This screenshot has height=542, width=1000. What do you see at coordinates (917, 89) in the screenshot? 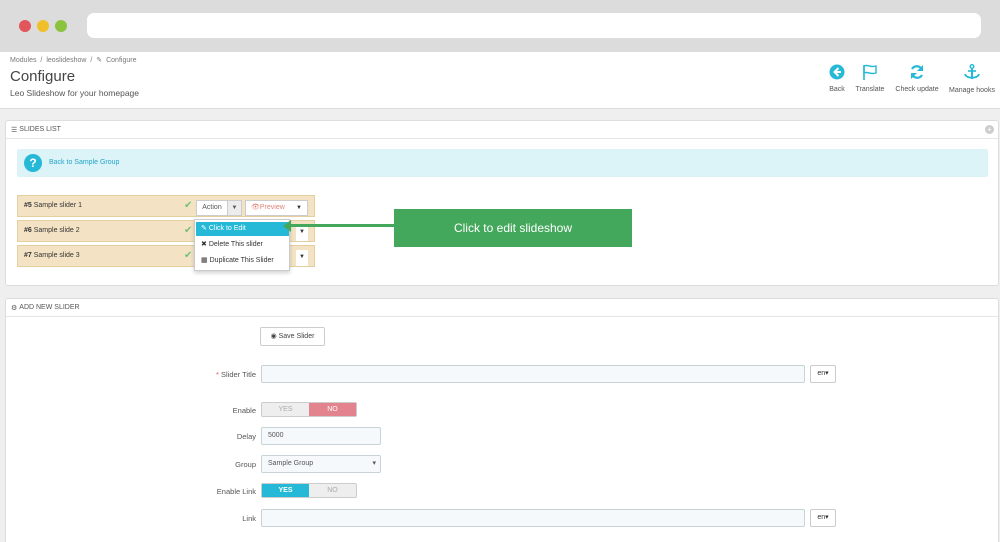
I see `check-update-label: Check update` at bounding box center [917, 89].